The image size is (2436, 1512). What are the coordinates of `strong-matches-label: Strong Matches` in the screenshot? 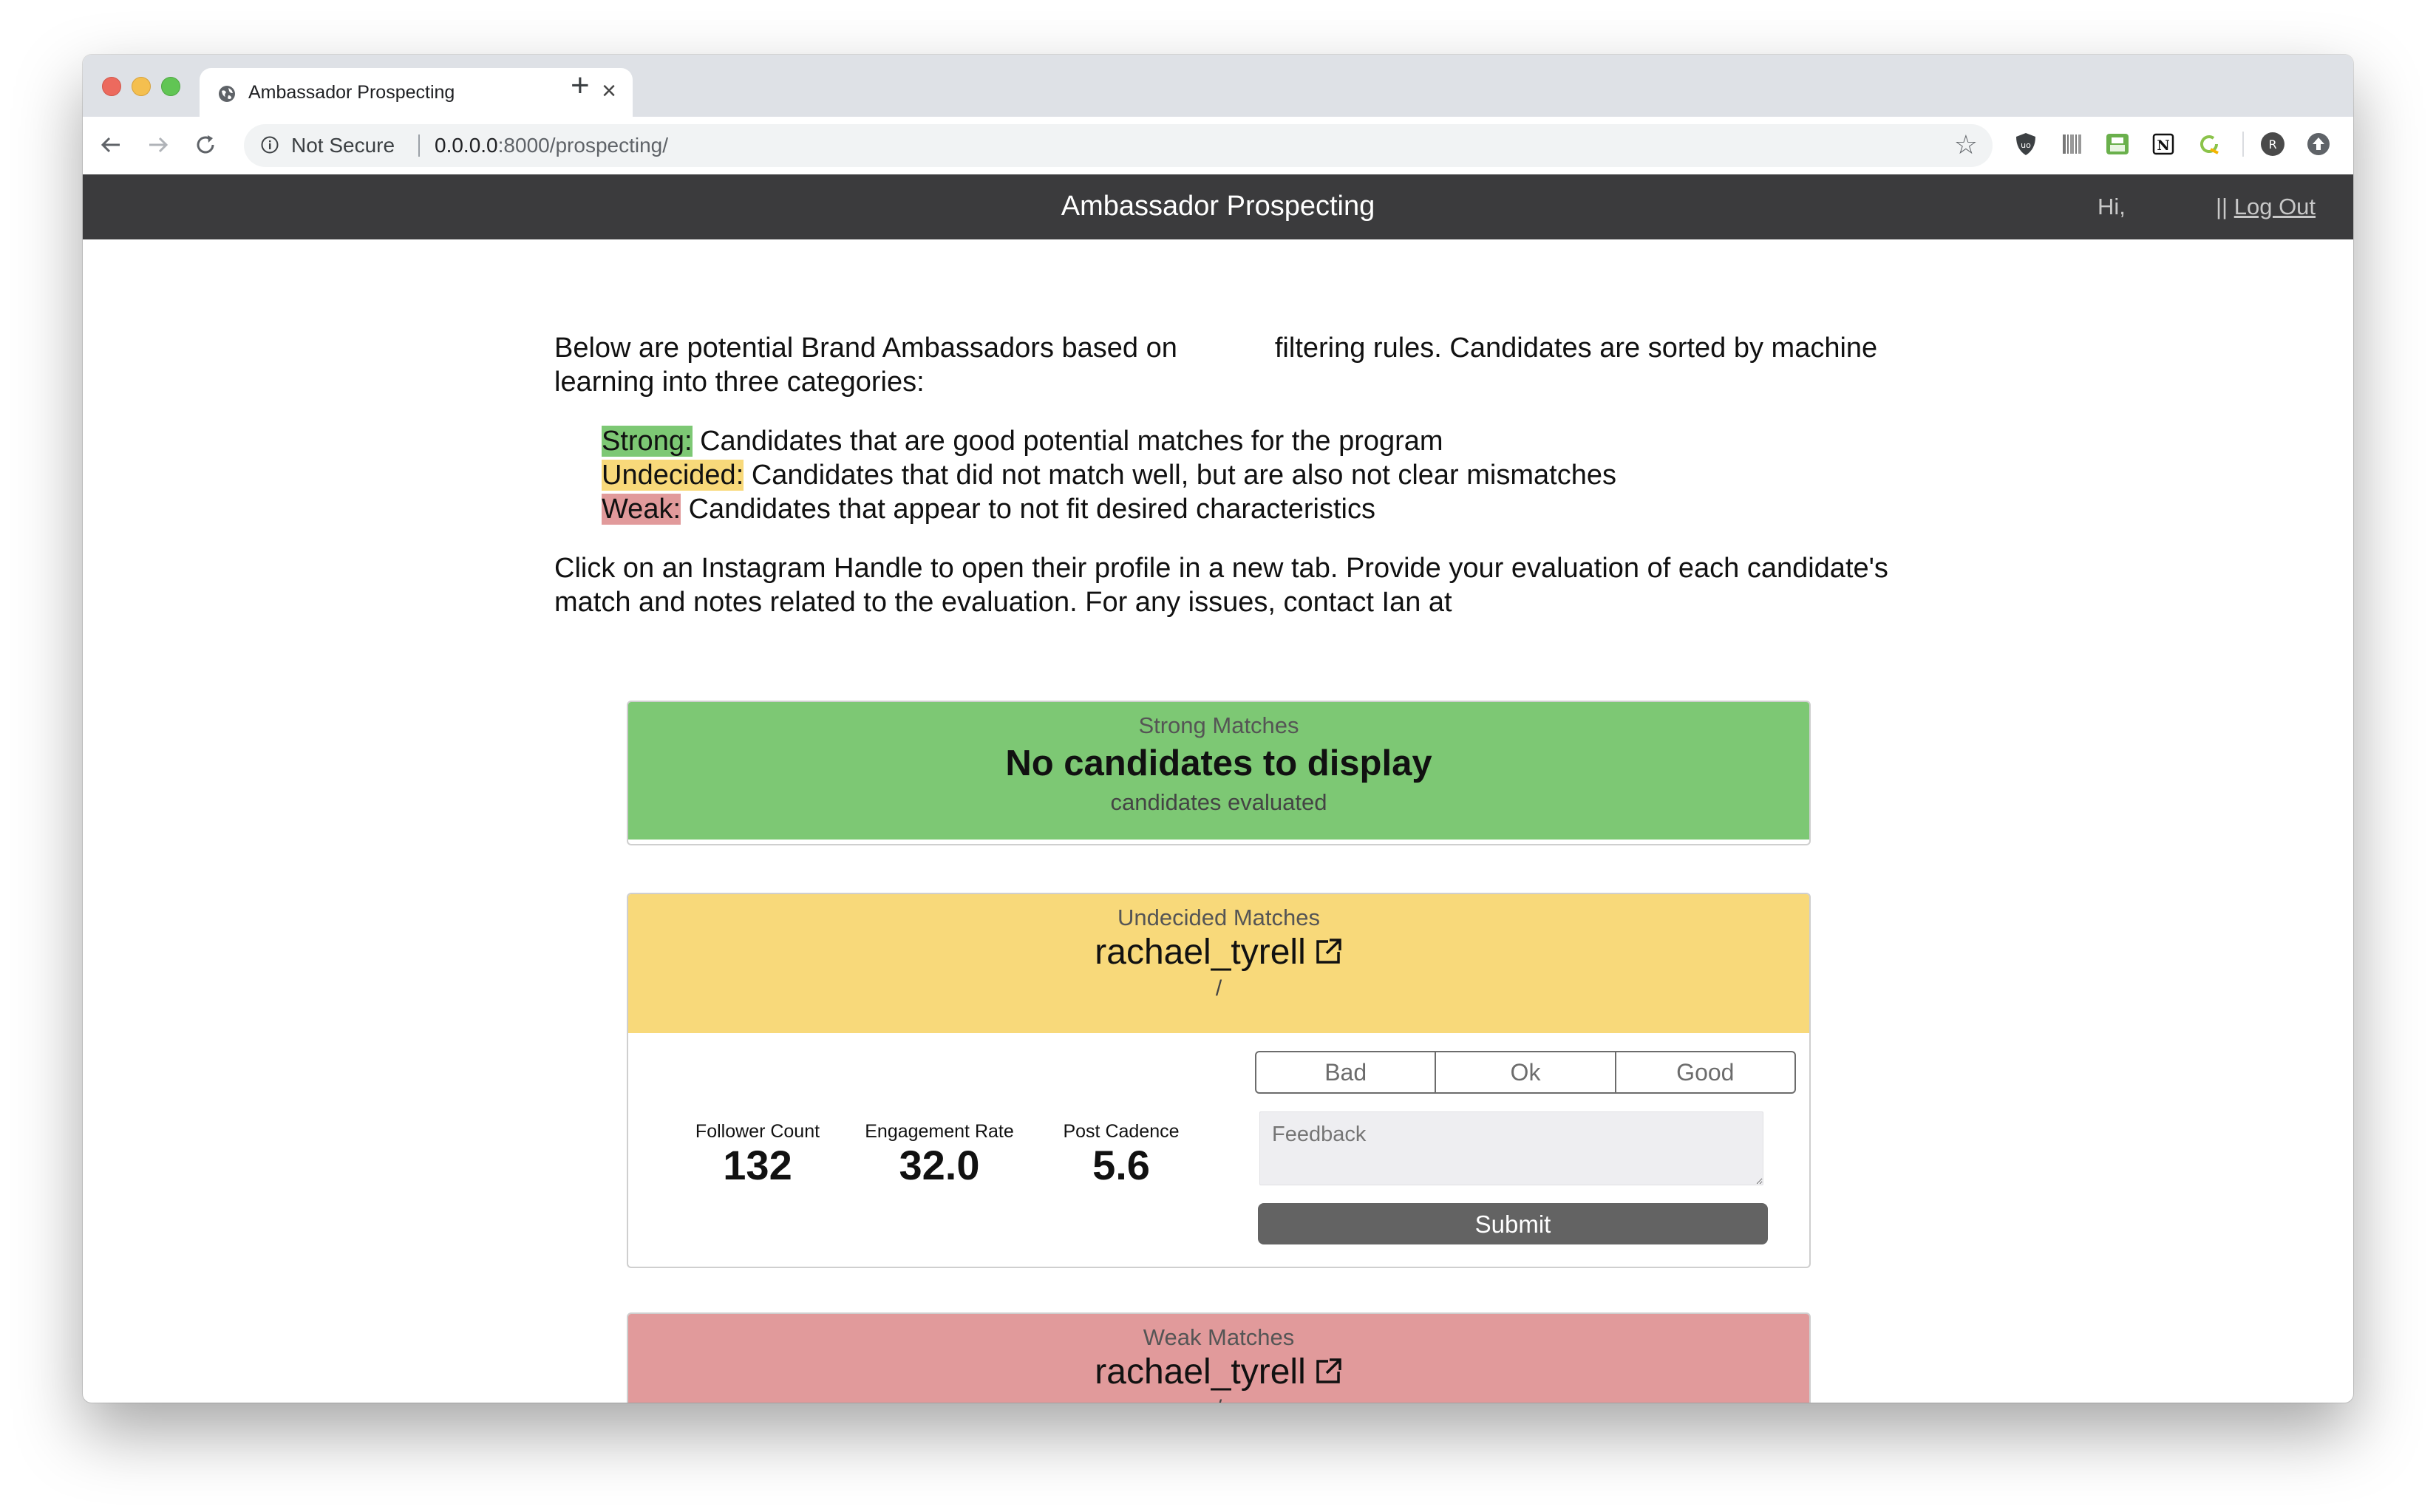 It's located at (1218, 725).